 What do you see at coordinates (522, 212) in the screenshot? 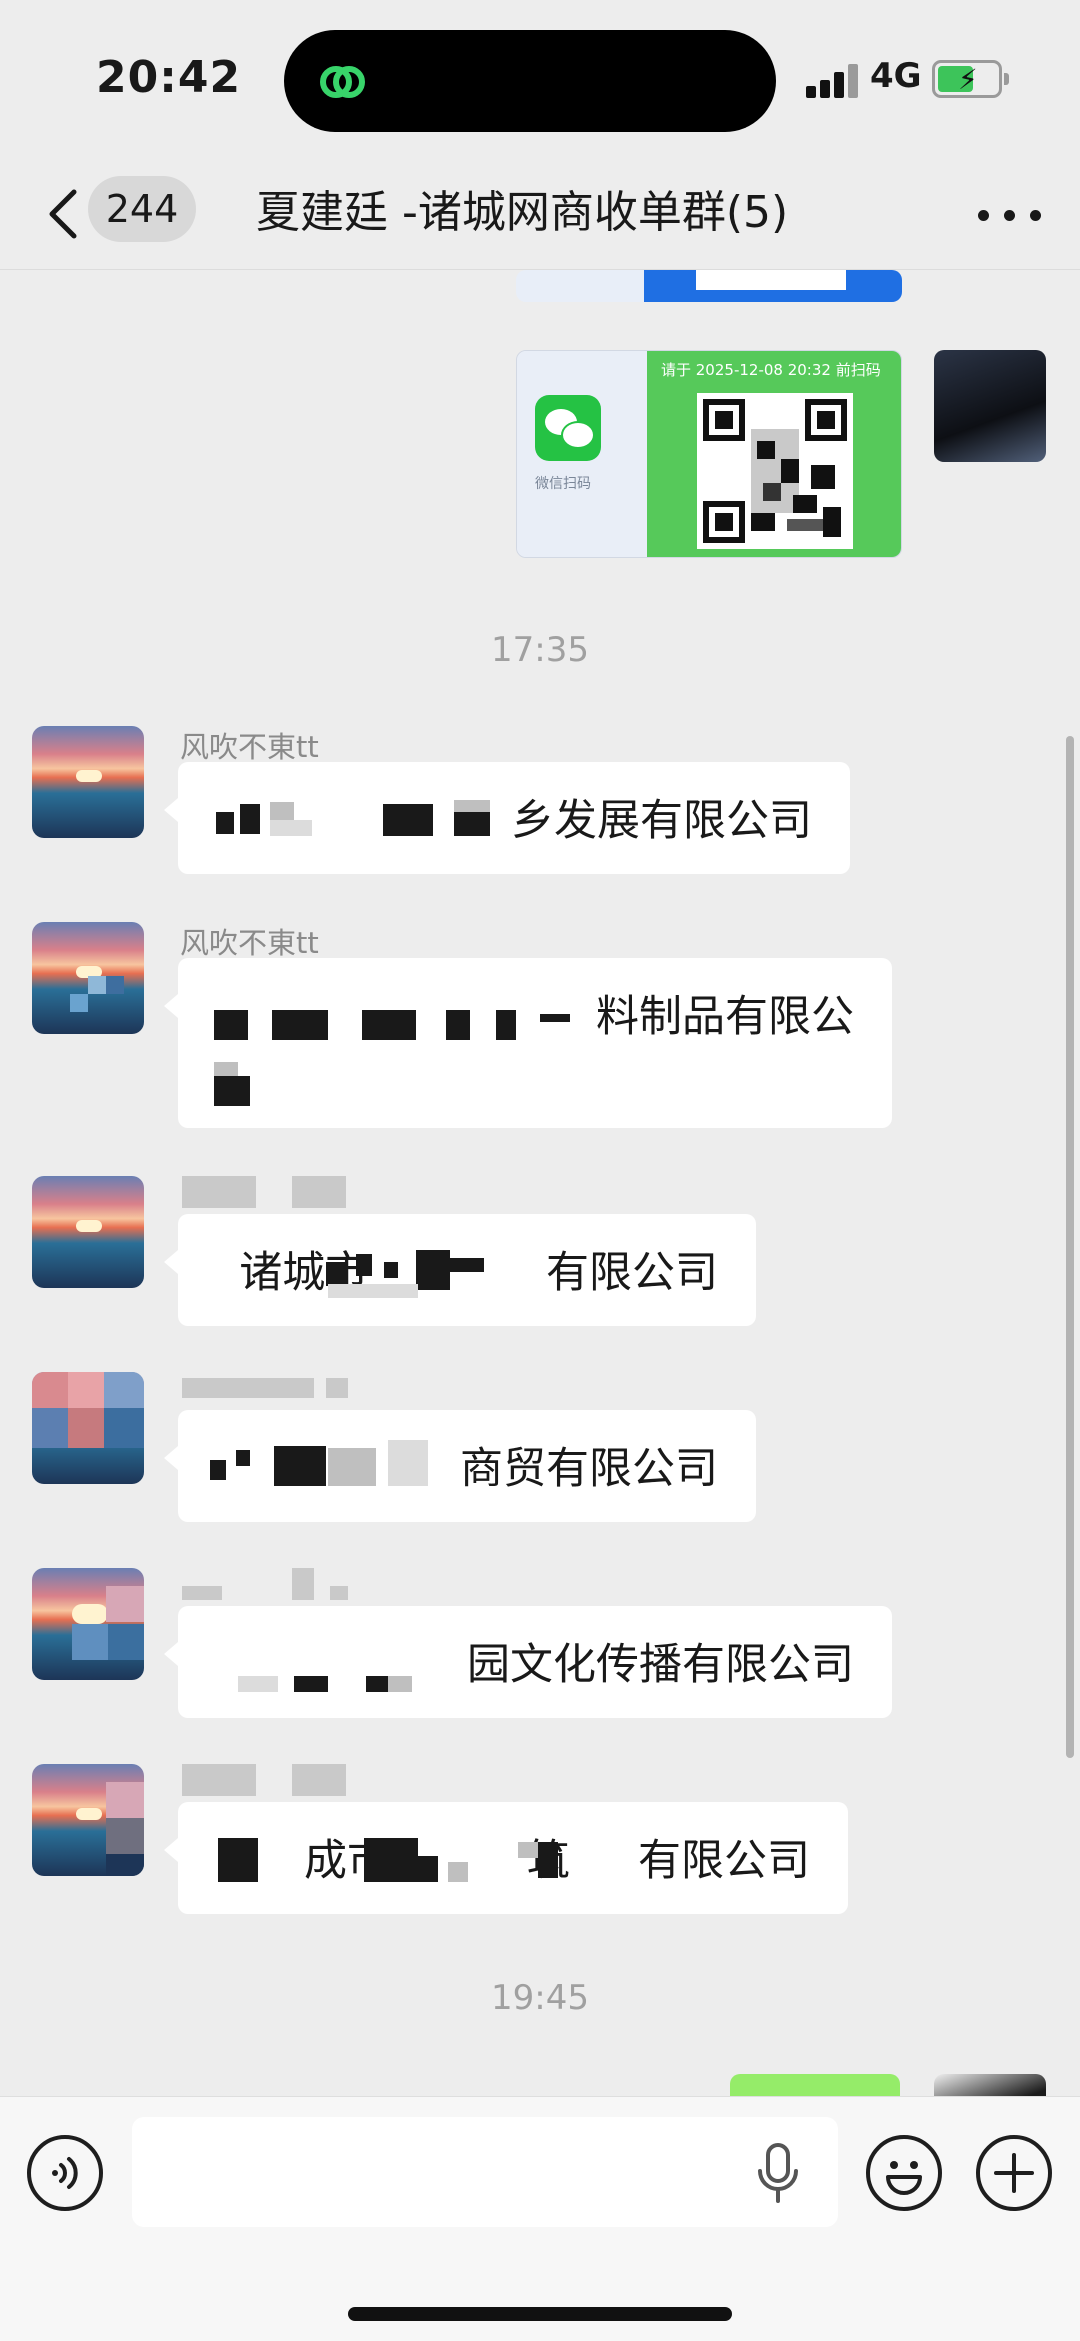
I see `chat-title: 夏建廷 -诸城网商收单群(5)` at bounding box center [522, 212].